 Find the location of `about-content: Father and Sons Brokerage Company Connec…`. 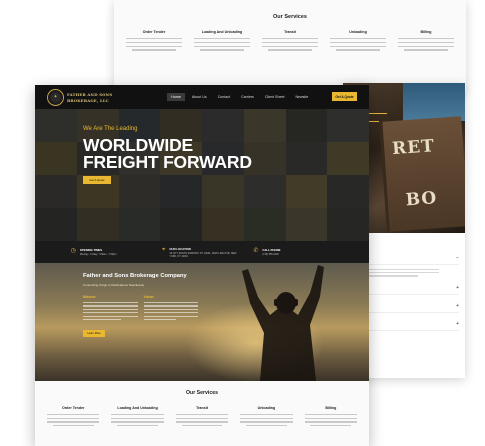

about-content: Father and Sons Brokerage Company Connec… is located at coordinates (140, 305).